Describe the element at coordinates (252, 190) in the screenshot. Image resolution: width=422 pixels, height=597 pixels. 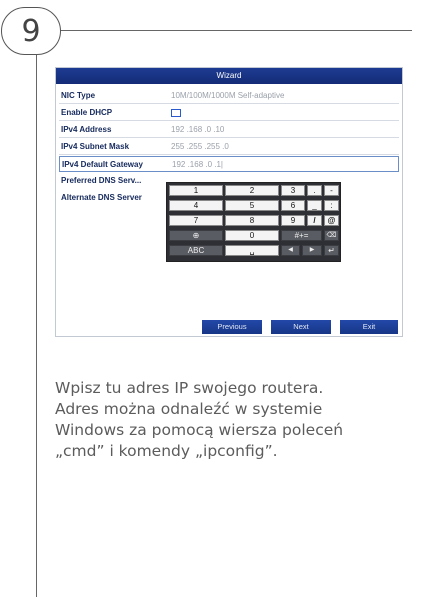
I see `key-2: 2` at that location.